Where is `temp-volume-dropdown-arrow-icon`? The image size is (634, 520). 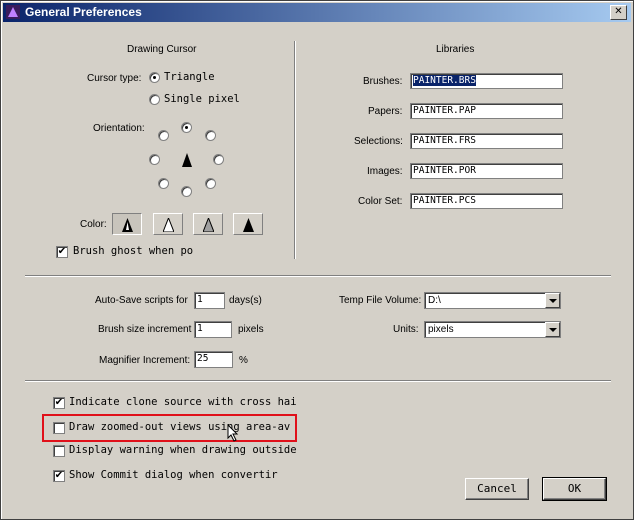 temp-volume-dropdown-arrow-icon is located at coordinates (552, 300).